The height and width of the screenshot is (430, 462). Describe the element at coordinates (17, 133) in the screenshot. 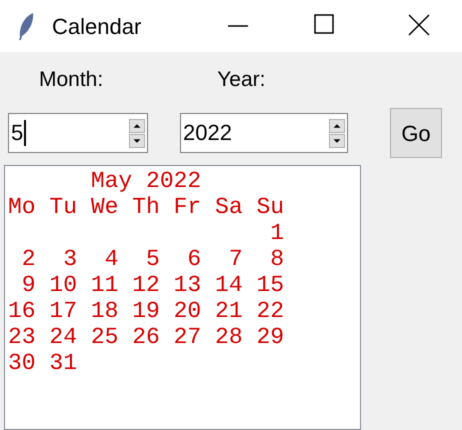

I see `field-value: 5` at that location.